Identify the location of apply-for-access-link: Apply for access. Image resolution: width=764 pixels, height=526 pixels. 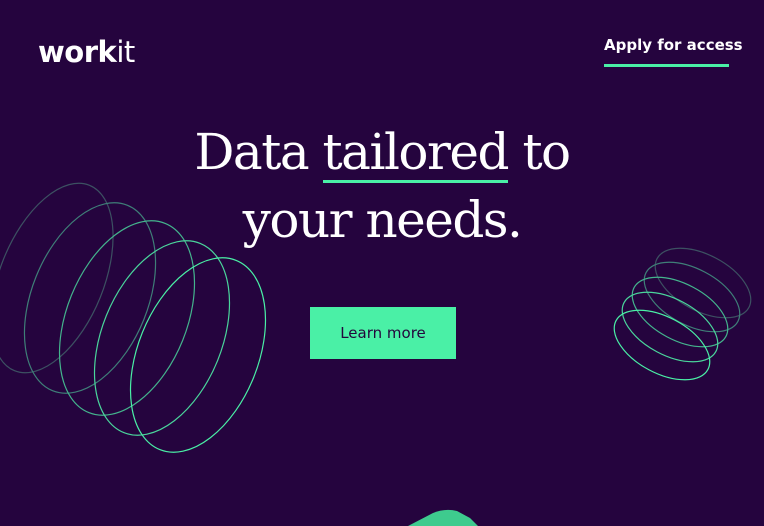
(673, 51).